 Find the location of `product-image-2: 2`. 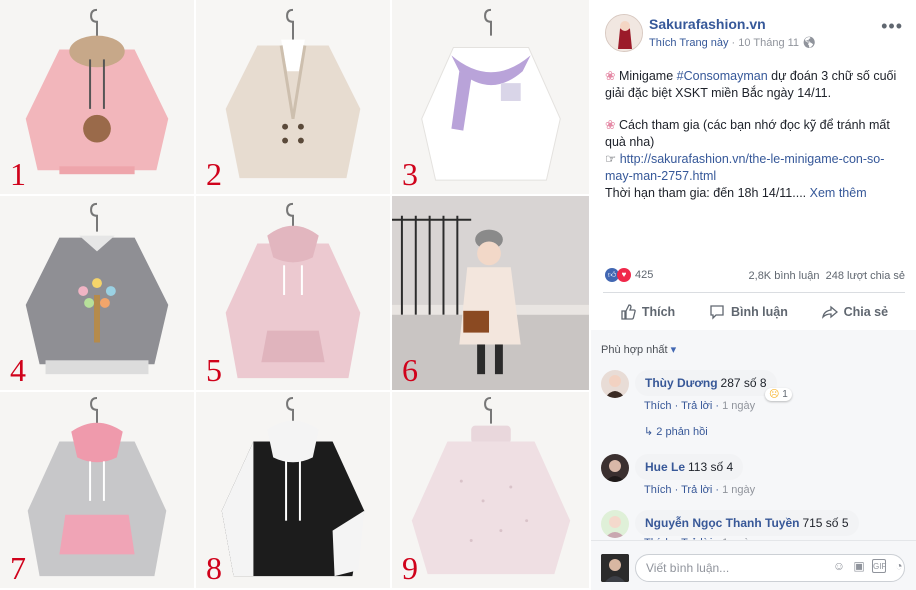

product-image-2: 2 is located at coordinates (294, 98).